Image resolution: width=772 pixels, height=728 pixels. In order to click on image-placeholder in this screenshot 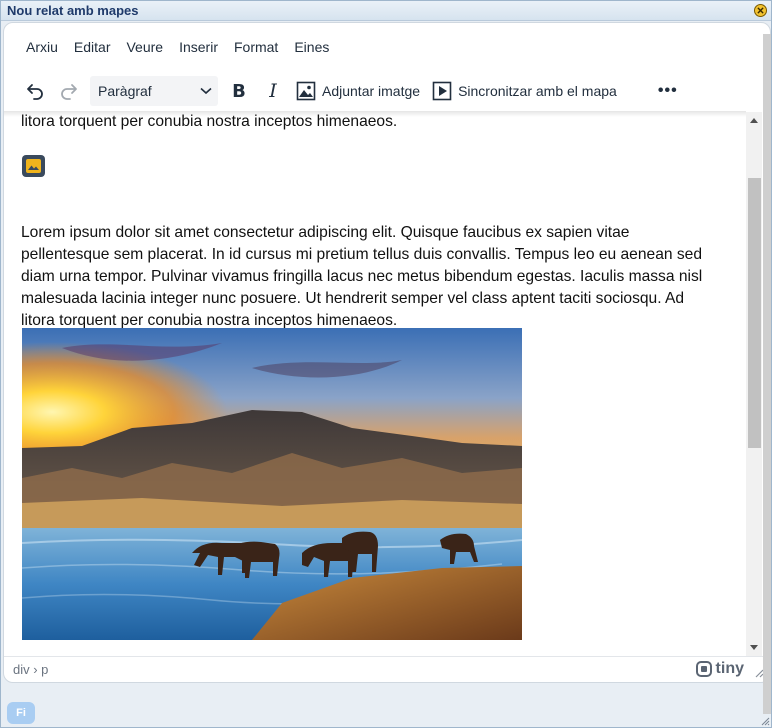, I will do `click(33, 166)`.